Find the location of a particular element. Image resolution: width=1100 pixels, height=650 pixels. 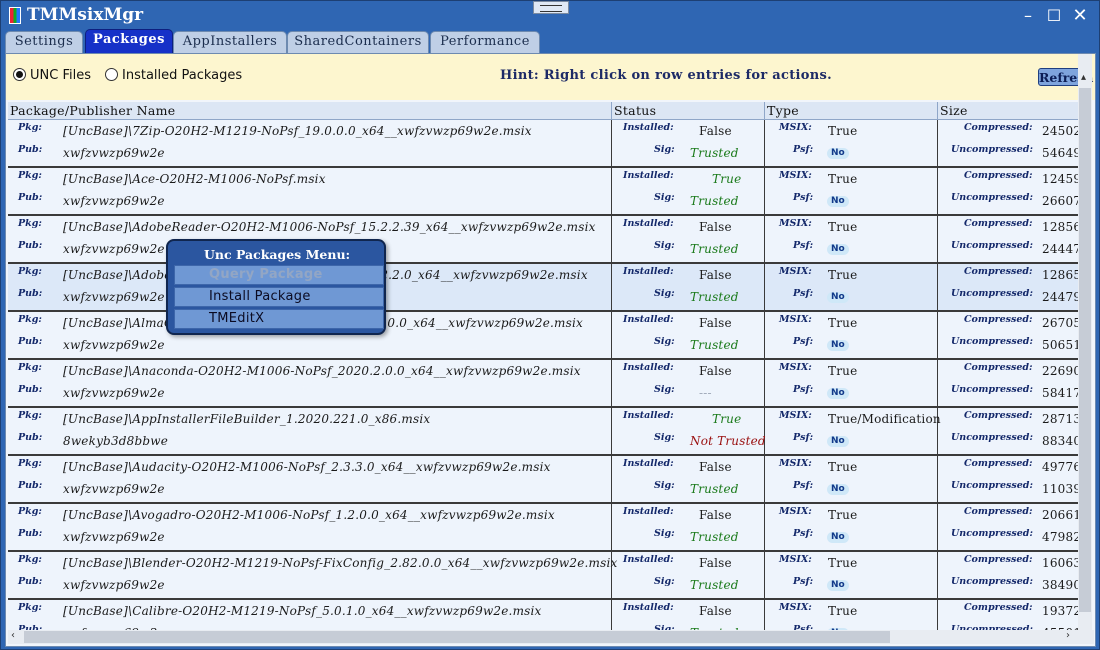

app-icon is located at coordinates (15, 15).